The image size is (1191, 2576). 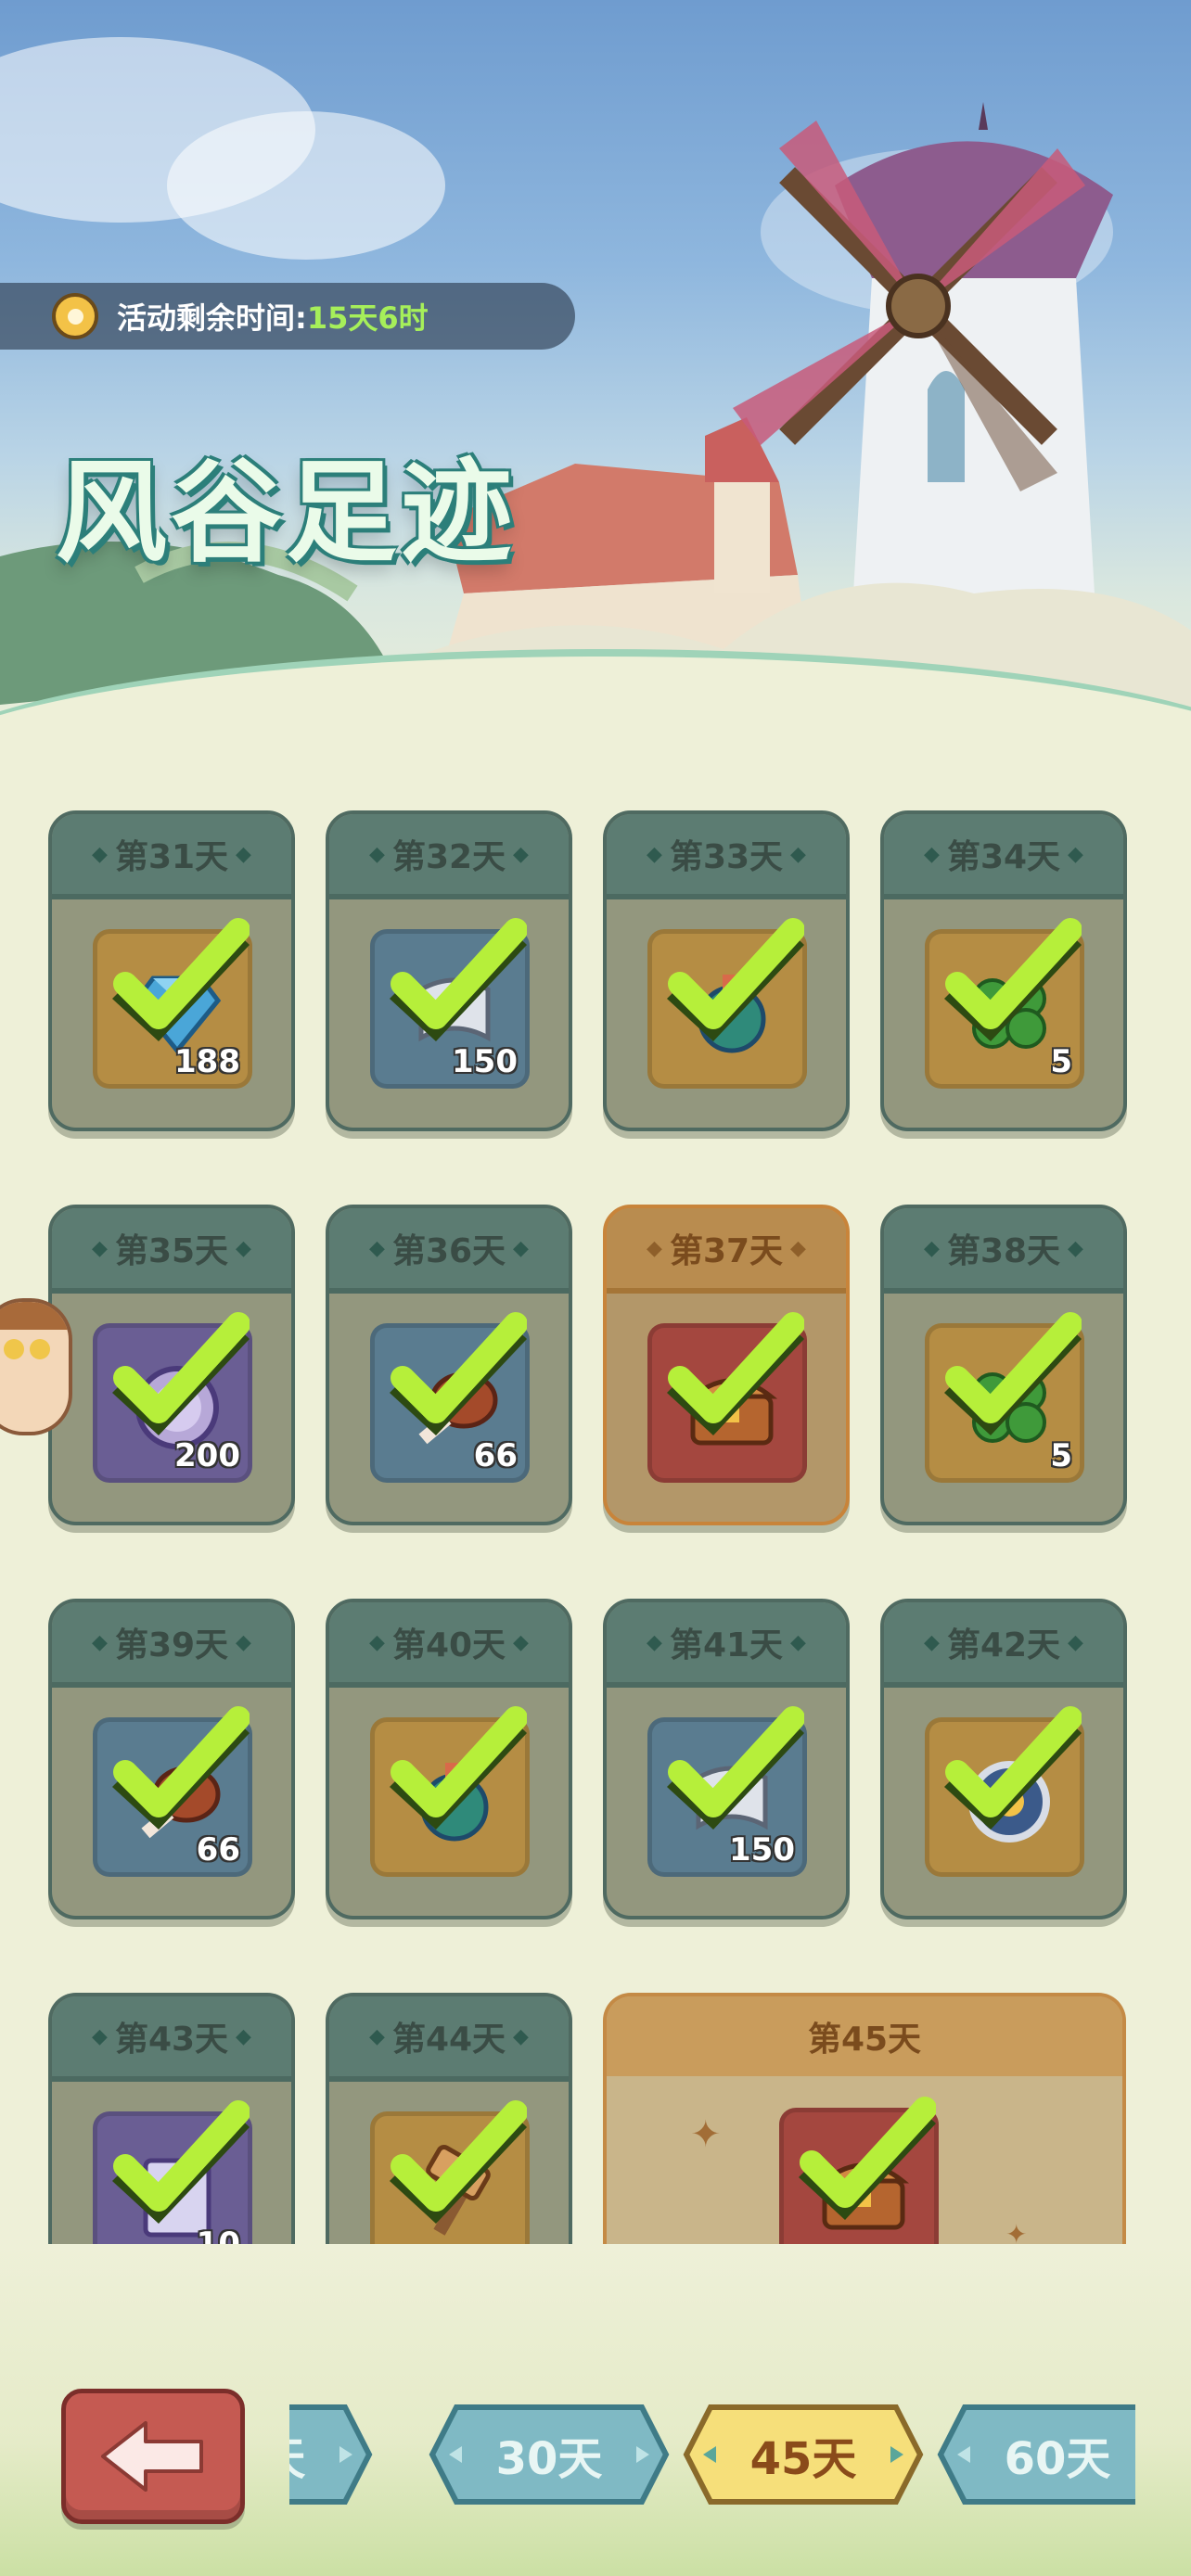 I want to click on event-timer: 活动剩余时间: 15天6时, so click(x=287, y=316).